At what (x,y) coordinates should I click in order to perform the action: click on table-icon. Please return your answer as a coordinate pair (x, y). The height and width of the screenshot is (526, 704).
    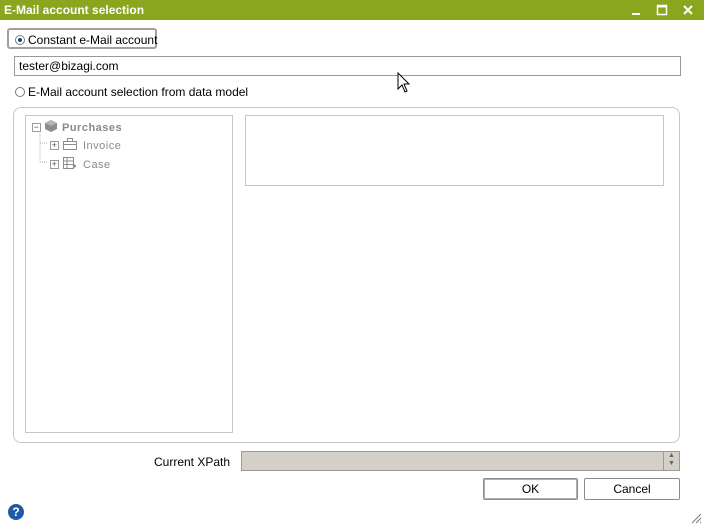
    Looking at the image, I should click on (70, 164).